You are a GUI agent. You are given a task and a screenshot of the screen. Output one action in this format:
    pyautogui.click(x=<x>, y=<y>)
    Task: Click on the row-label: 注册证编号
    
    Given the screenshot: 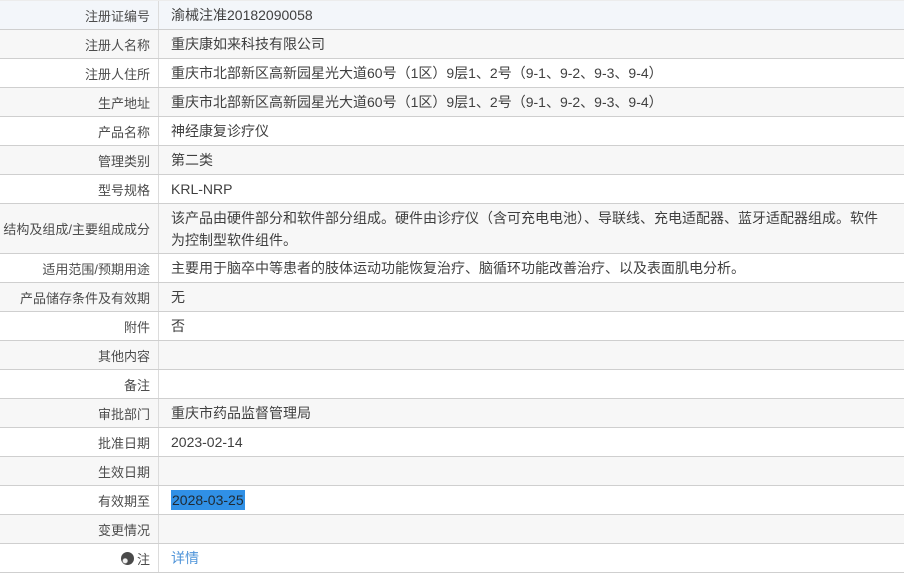 What is the action you would take?
    pyautogui.click(x=79, y=15)
    